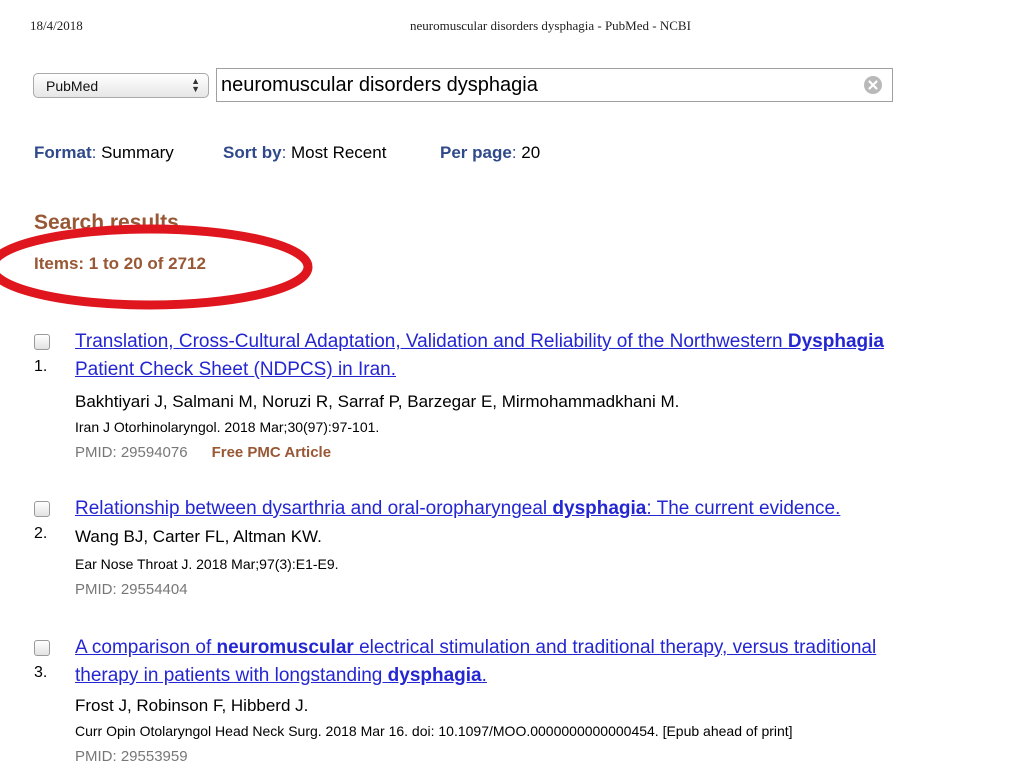 Image resolution: width=1024 pixels, height=768 pixels. Describe the element at coordinates (137, 152) in the screenshot. I see `format-value: Summary` at that location.